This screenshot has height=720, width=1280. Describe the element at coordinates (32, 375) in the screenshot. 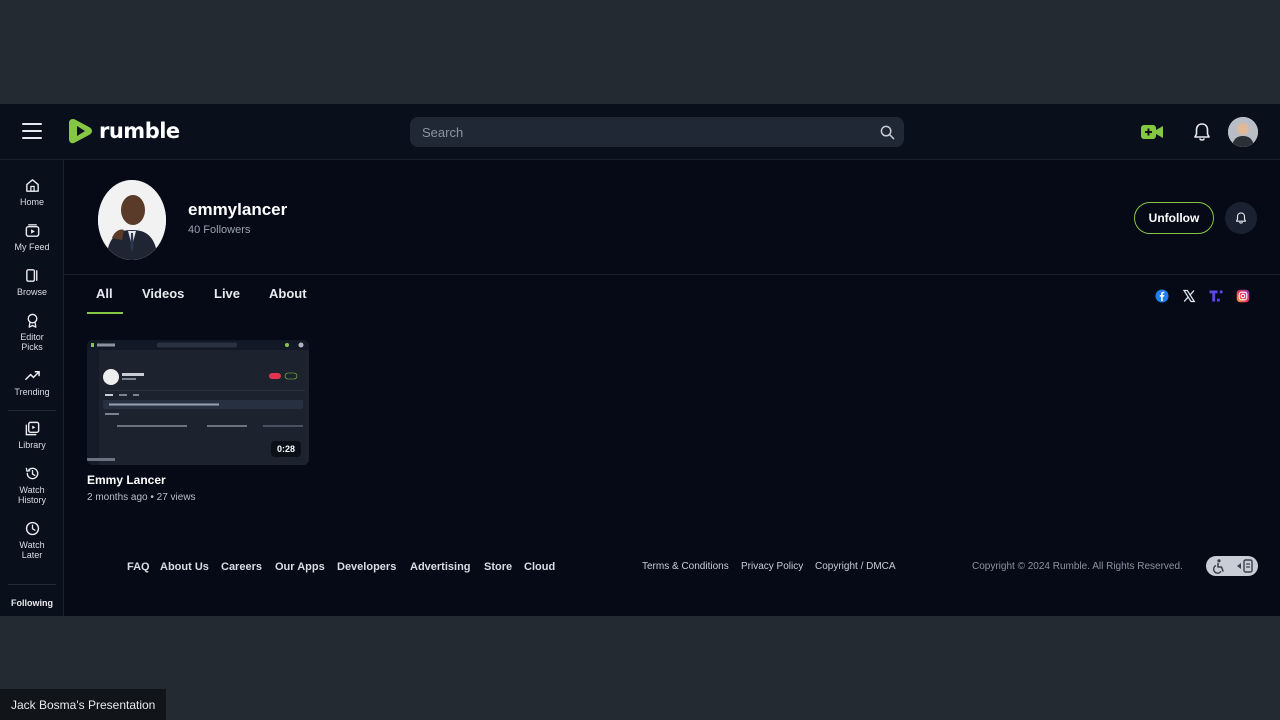

I see `trending-icon` at that location.